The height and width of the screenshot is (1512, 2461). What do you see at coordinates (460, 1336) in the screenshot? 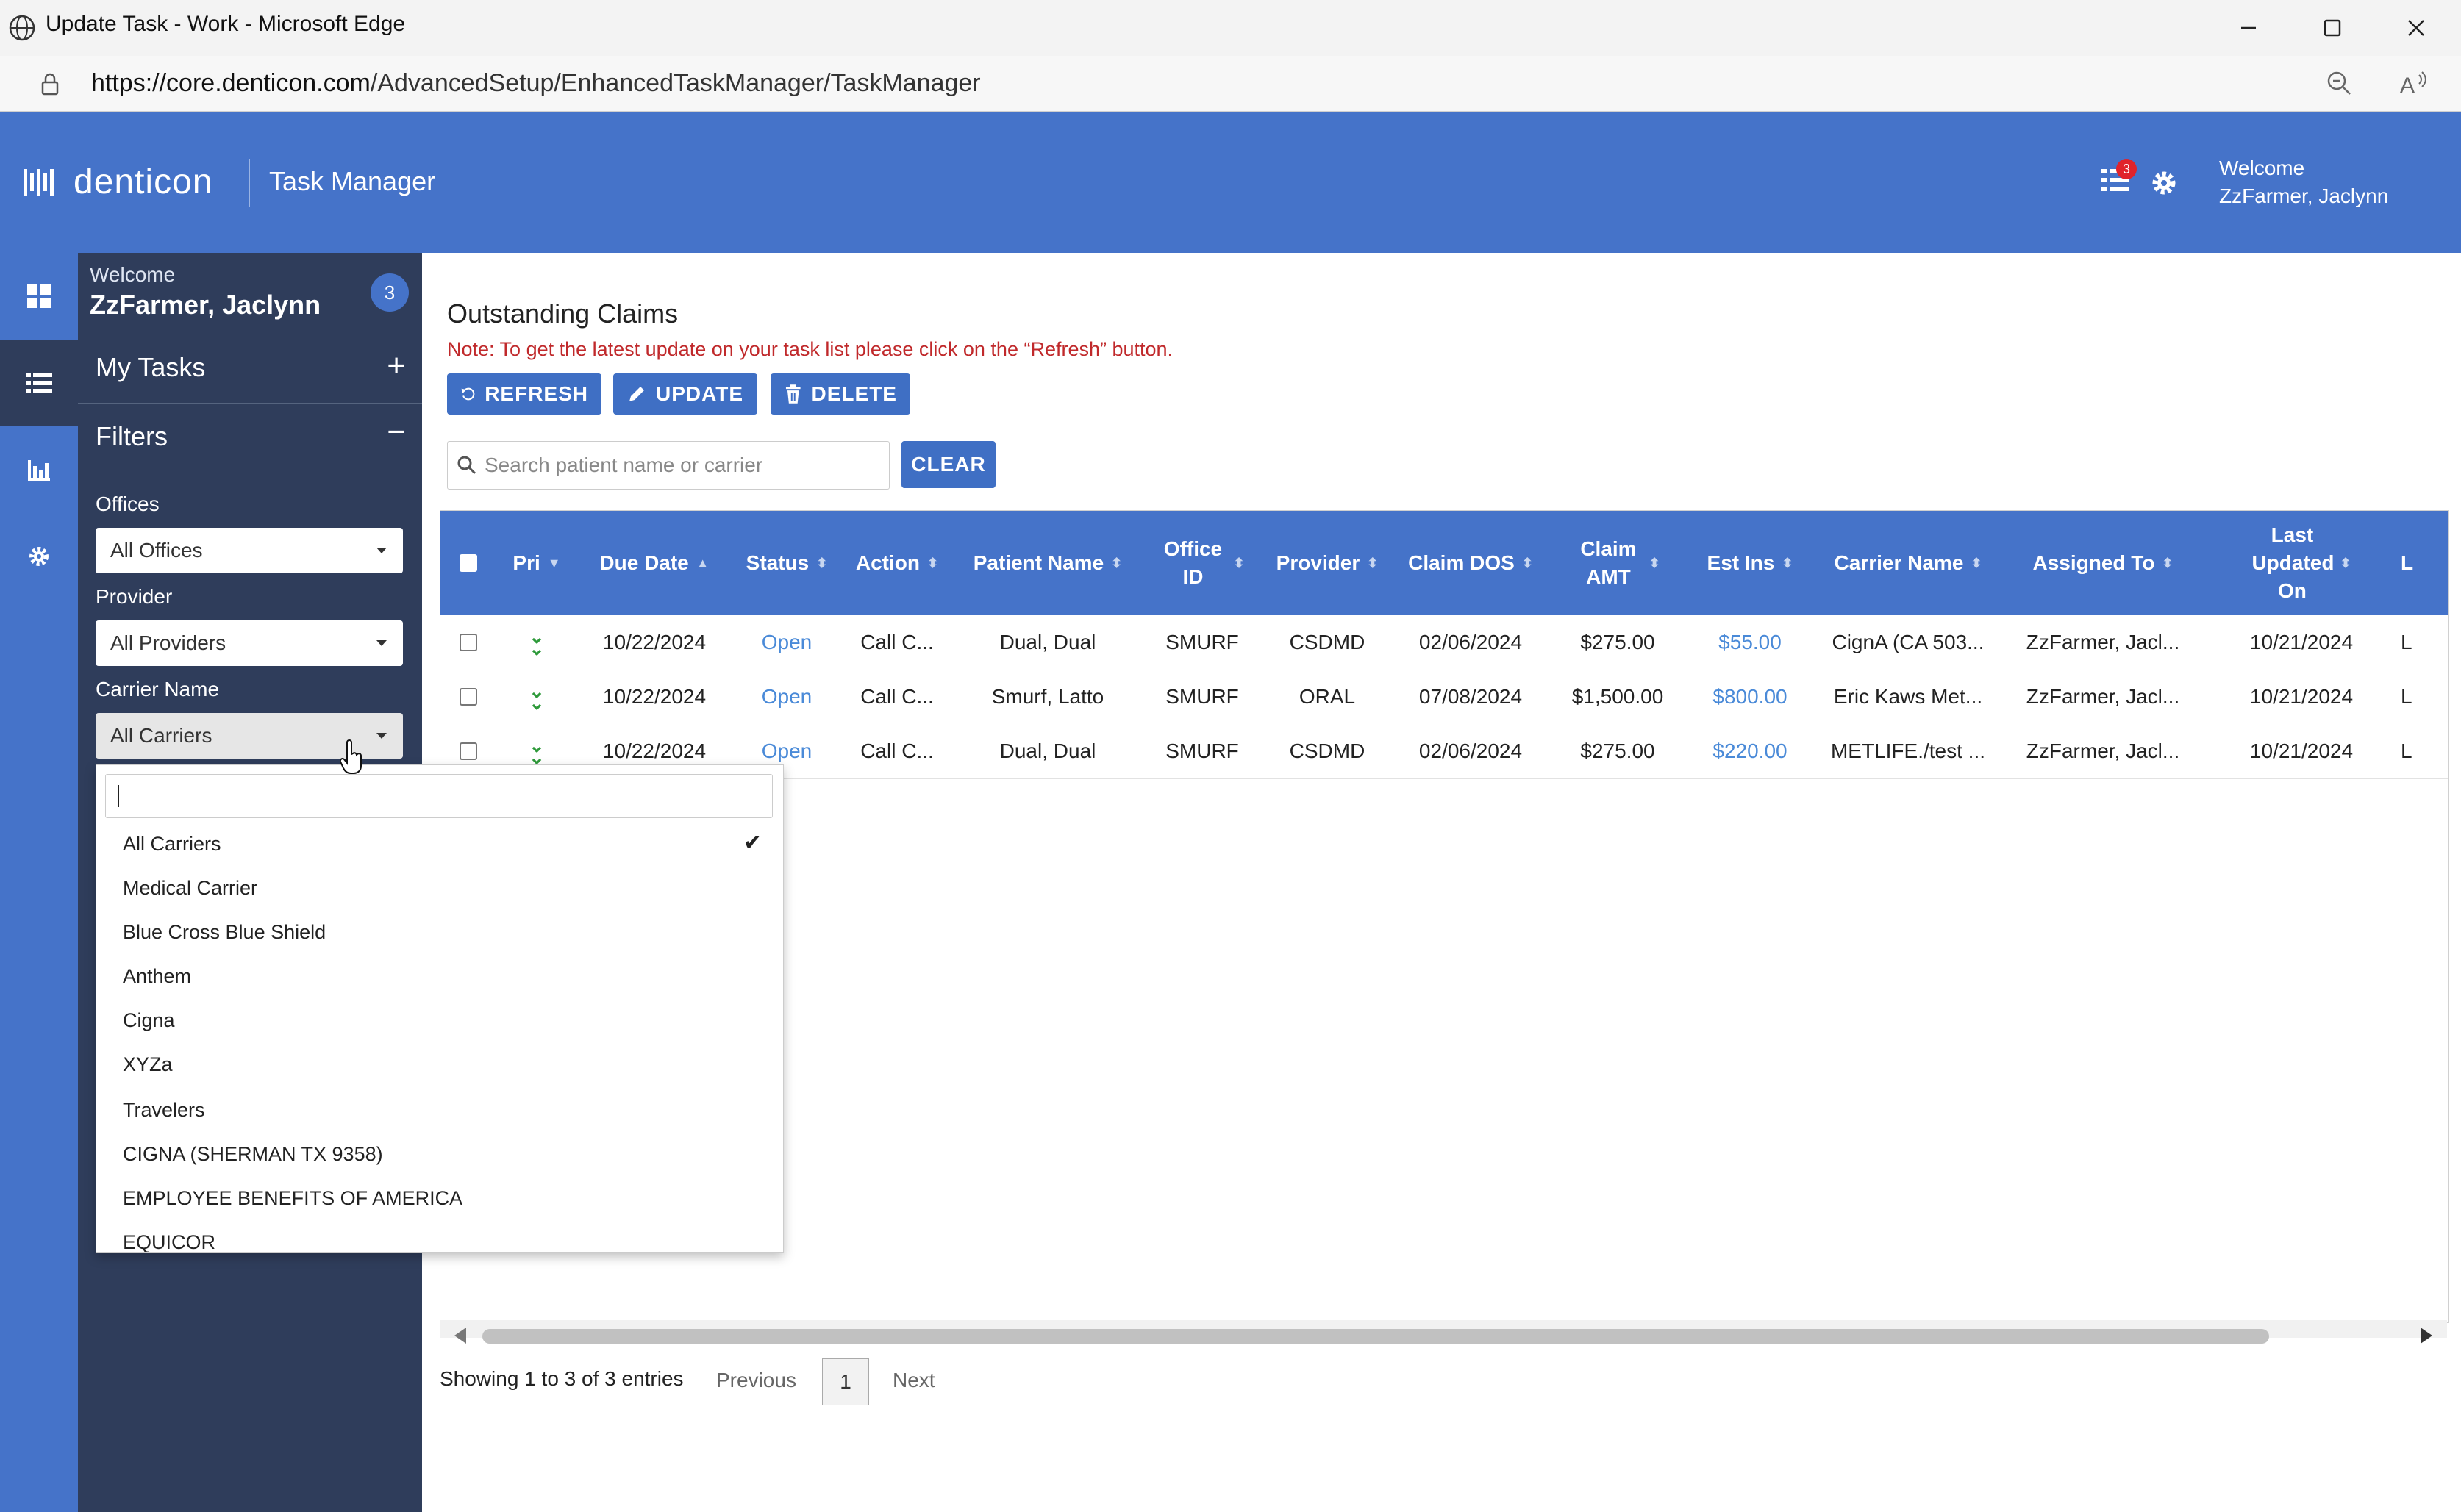
I see `scroll-left-arrow-icon` at bounding box center [460, 1336].